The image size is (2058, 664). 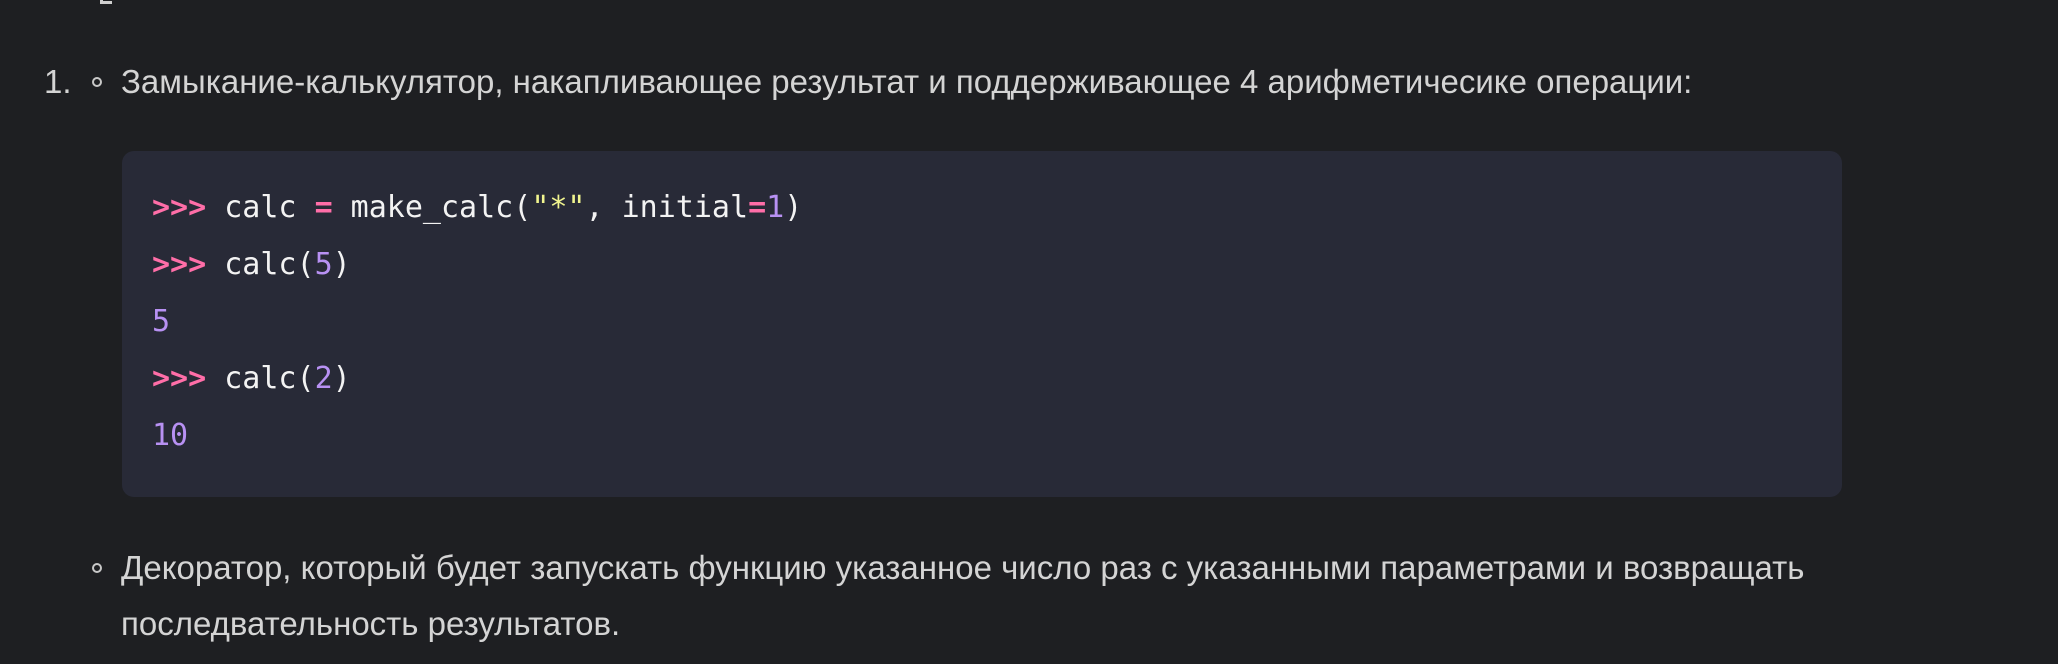 I want to click on code-line-3: 5, so click(x=161, y=322).